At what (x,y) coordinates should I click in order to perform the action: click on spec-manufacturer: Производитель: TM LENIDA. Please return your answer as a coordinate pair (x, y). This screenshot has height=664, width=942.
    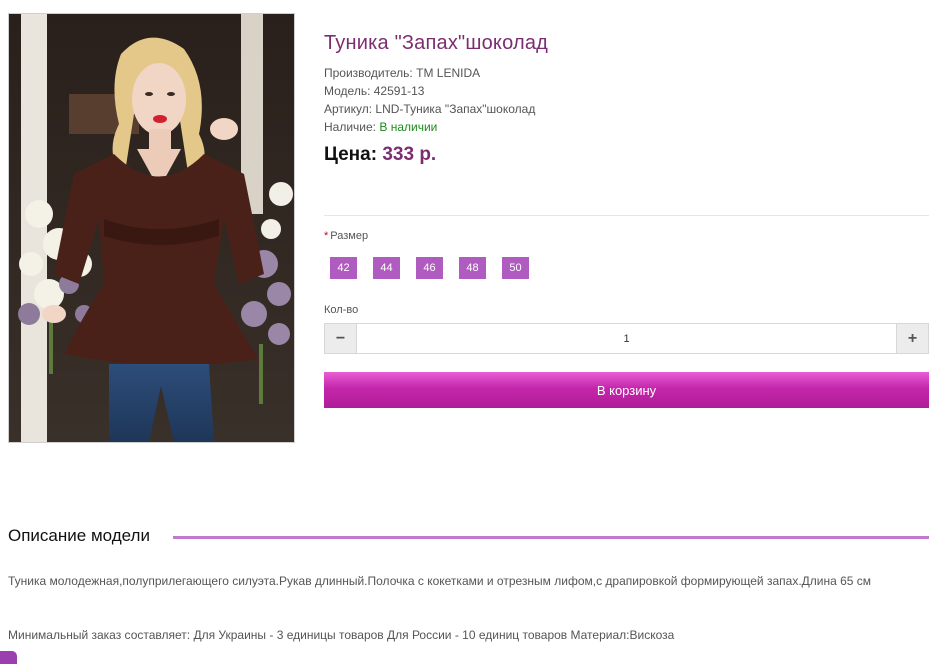
    Looking at the image, I should click on (402, 73).